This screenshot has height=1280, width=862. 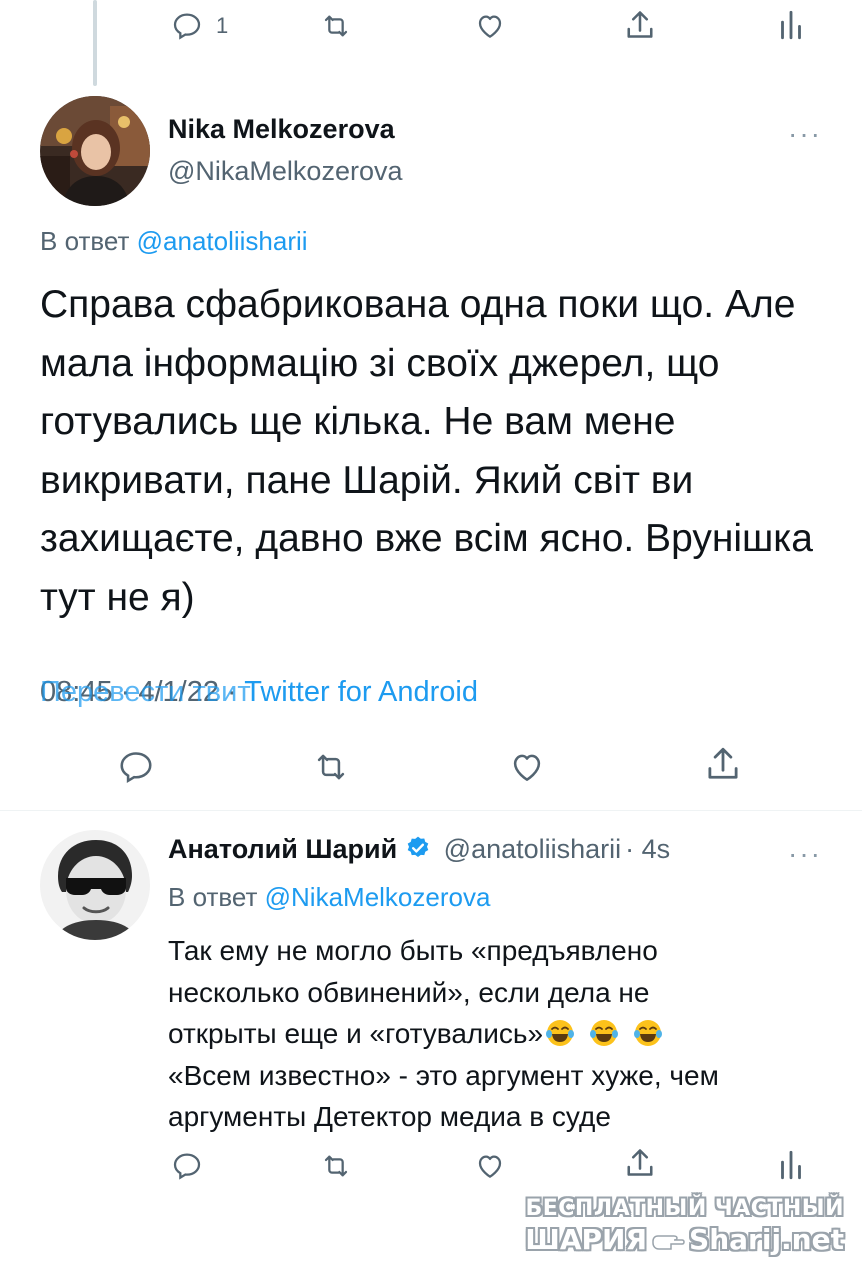 I want to click on reply-line: несколько обвинений», если дела не, so click(x=409, y=992).